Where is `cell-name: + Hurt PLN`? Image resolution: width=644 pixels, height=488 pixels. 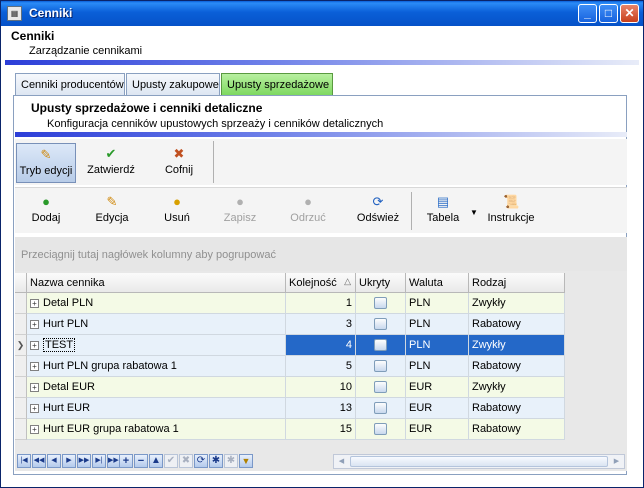
cell-name: + Hurt PLN is located at coordinates (156, 324).